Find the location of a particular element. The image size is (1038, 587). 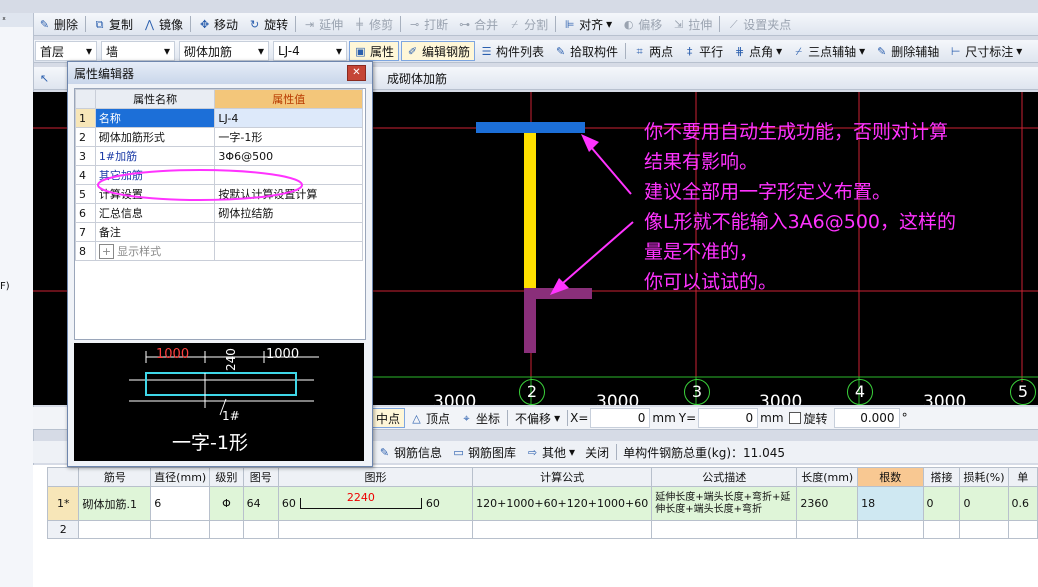

column-header: 搭接 is located at coordinates (941, 477).